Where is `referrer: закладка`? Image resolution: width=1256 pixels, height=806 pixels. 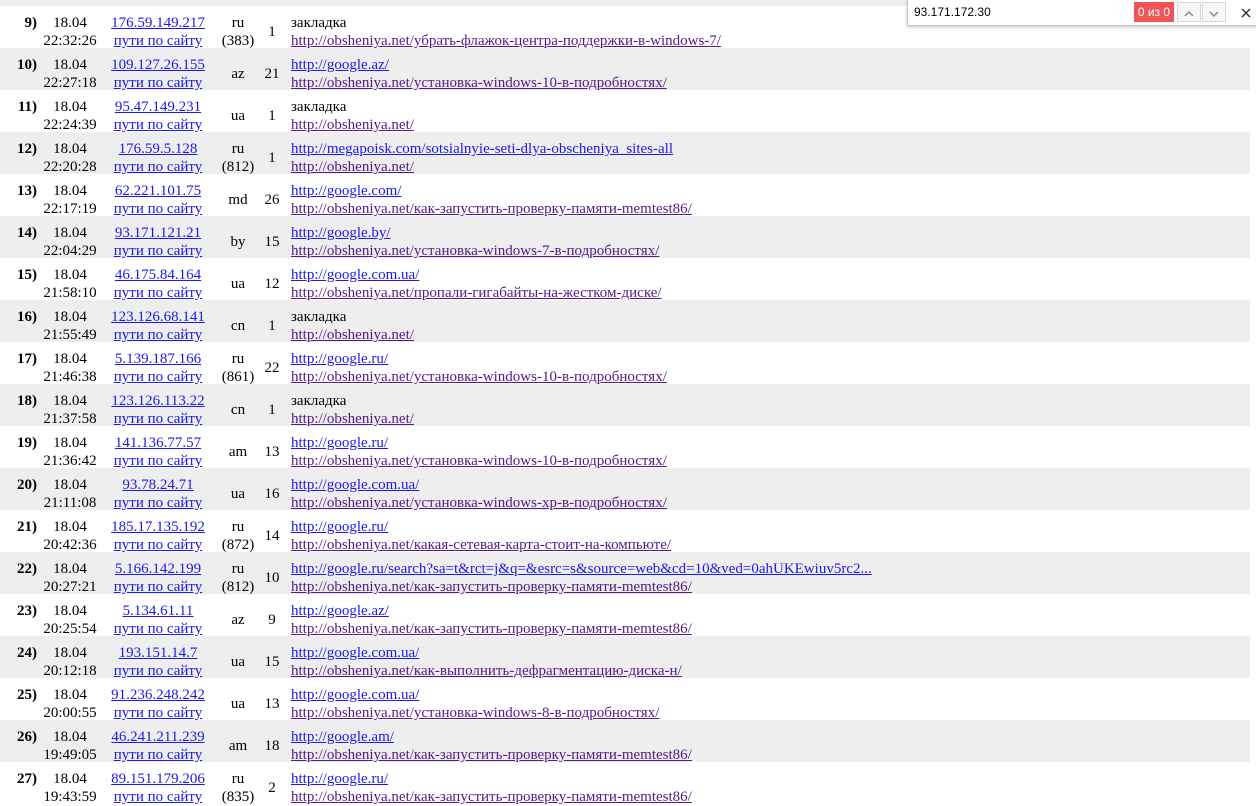 referrer: закладка is located at coordinates (319, 401).